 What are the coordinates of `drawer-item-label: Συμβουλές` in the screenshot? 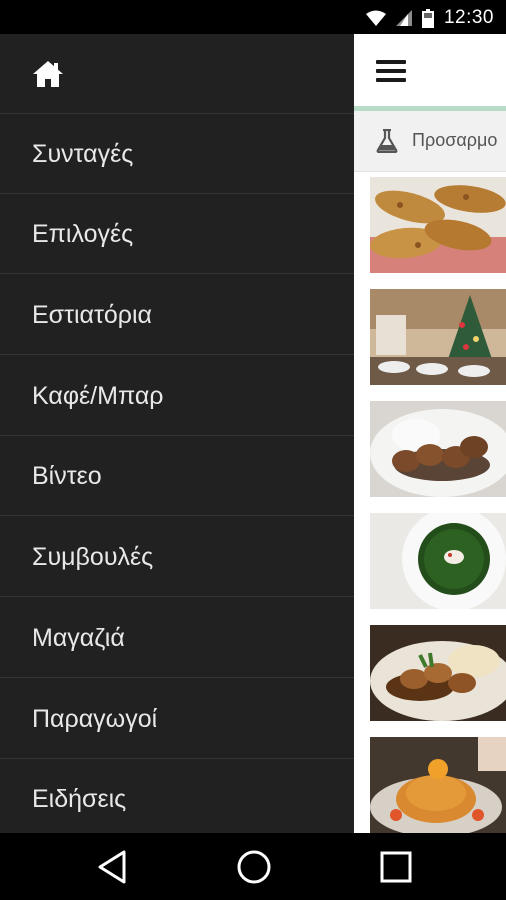 It's located at (93, 557).